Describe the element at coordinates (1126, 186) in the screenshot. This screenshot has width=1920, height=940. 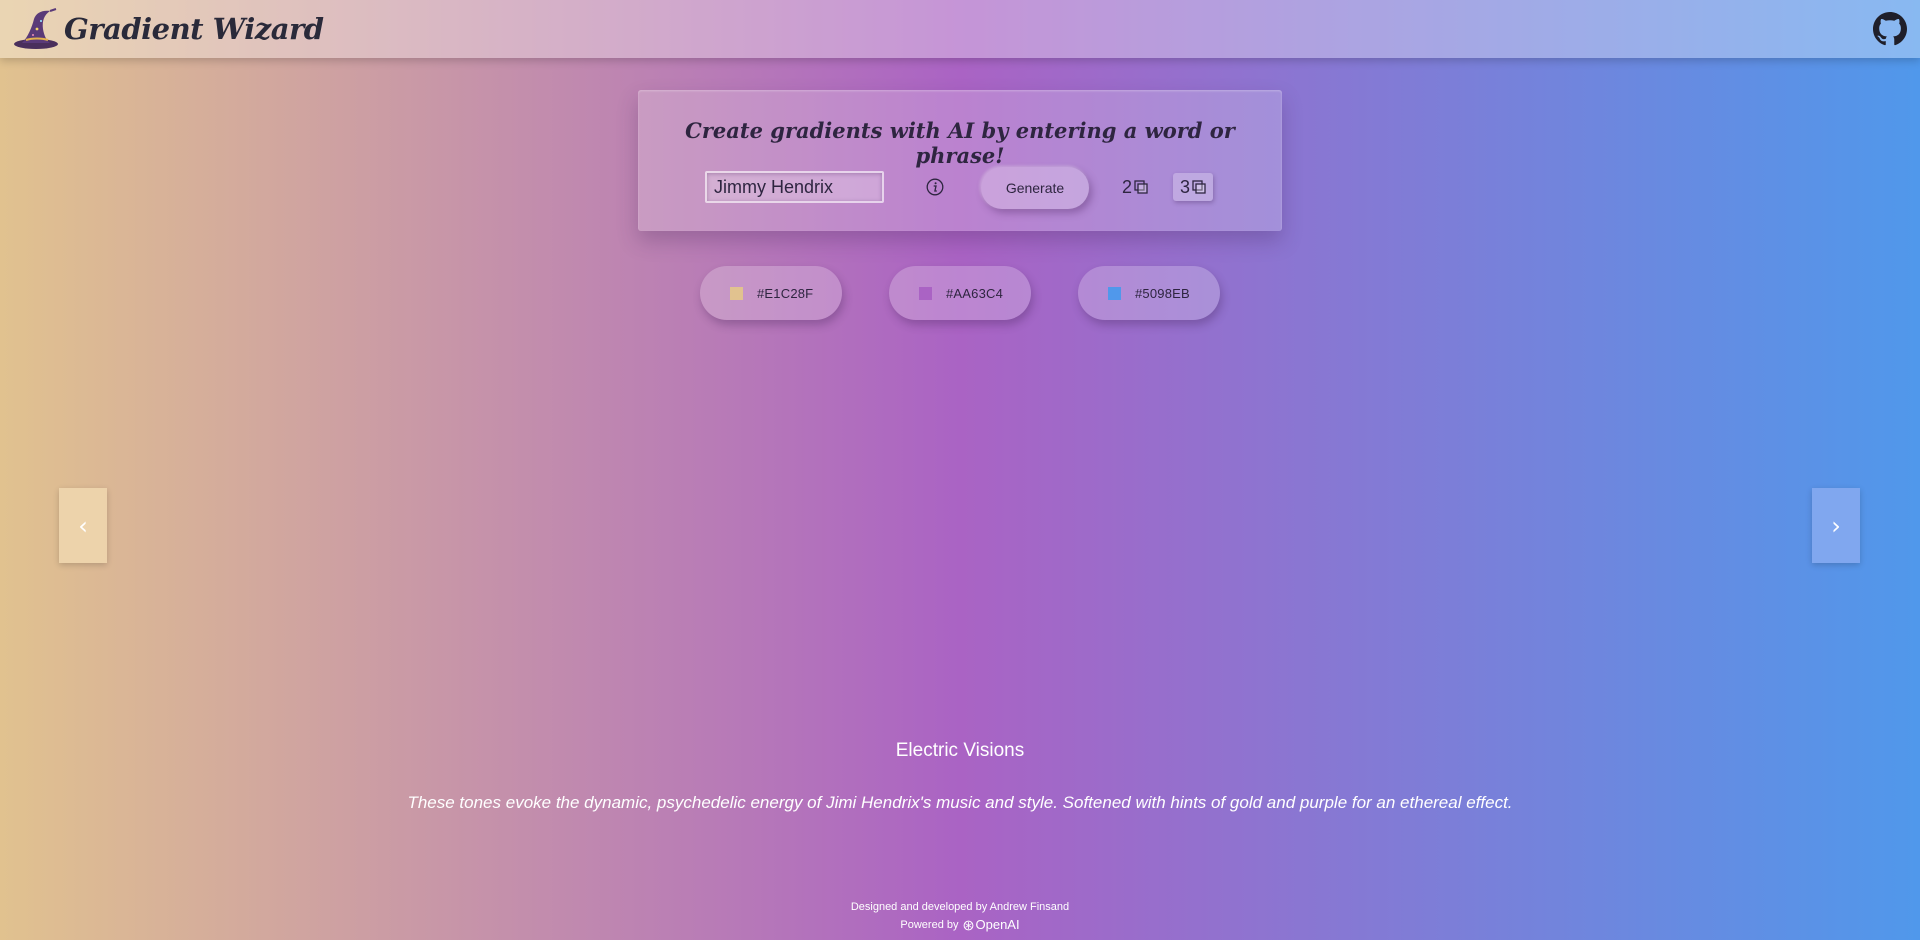
I see `count-option-label: 2` at that location.